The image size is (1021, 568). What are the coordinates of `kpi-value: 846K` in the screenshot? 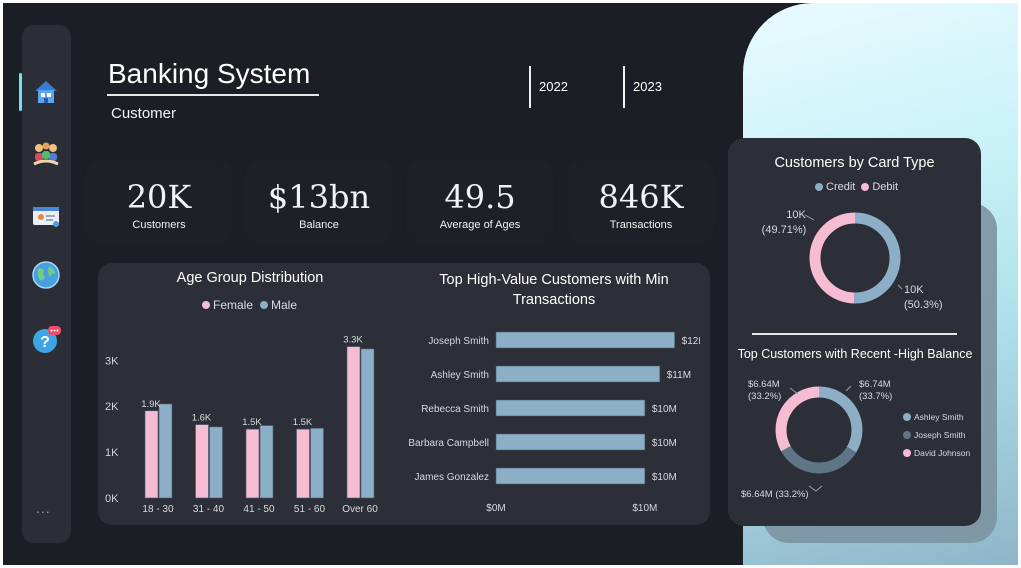 It's located at (641, 197).